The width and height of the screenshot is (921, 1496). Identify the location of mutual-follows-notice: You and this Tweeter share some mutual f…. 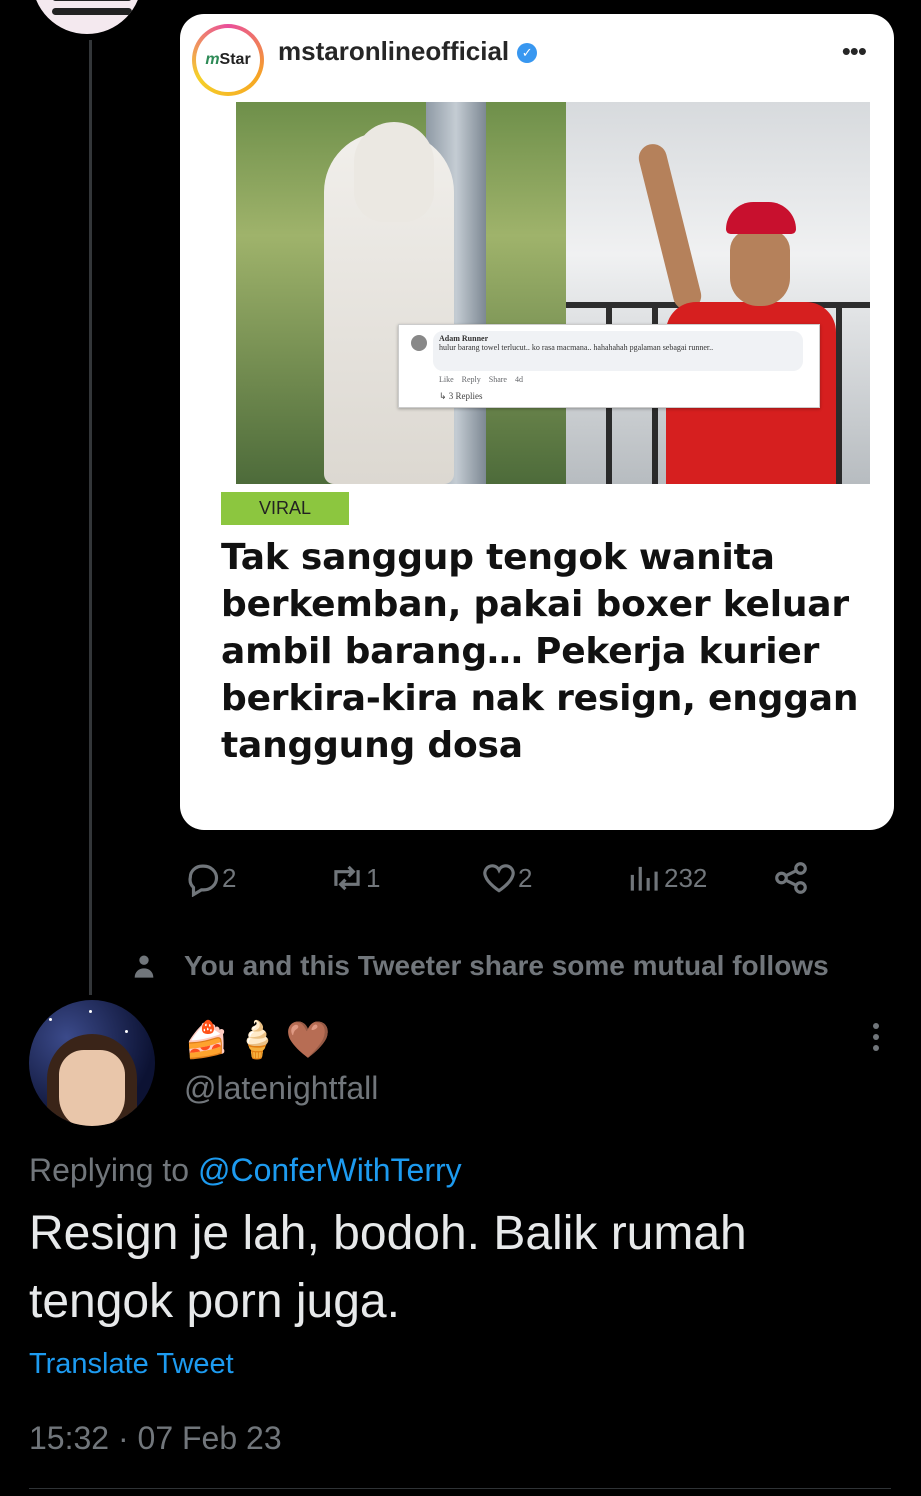
(479, 966).